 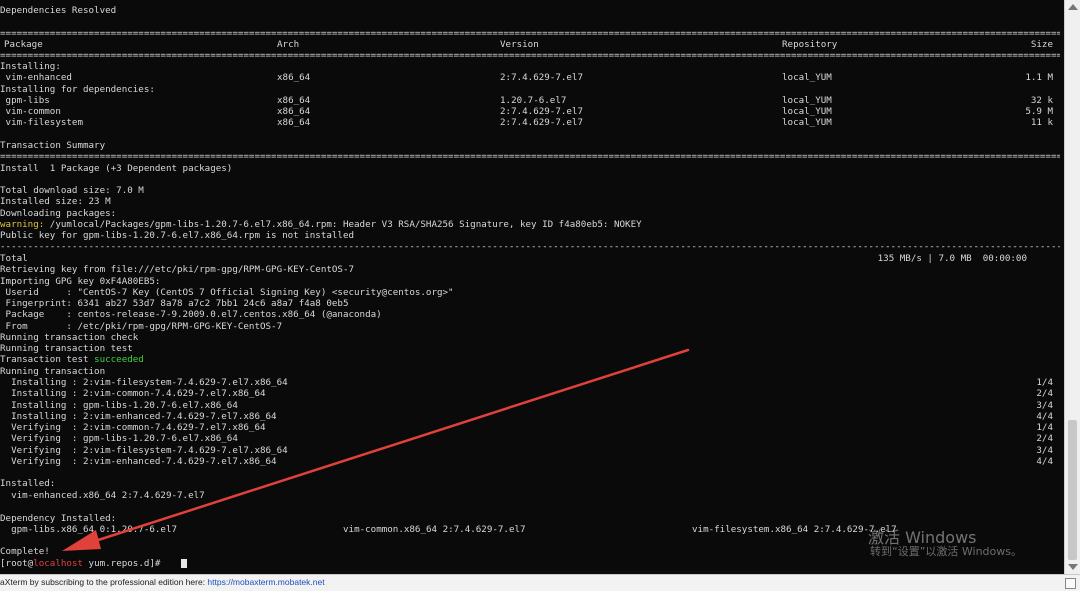 I want to click on complete-line: Complete!, so click(x=25, y=551).